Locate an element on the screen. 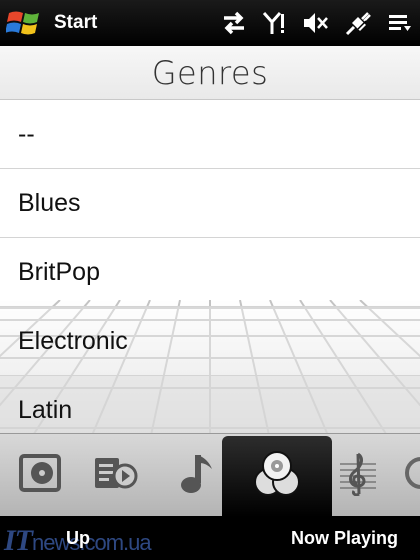 Image resolution: width=420 pixels, height=560 pixels. windows-logo-icon is located at coordinates (24, 23).